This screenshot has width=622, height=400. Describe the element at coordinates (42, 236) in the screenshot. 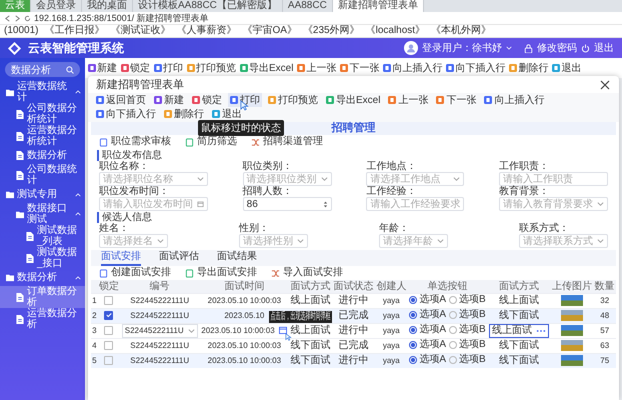

I see `sidebar-item: 测试数据_列表` at that location.